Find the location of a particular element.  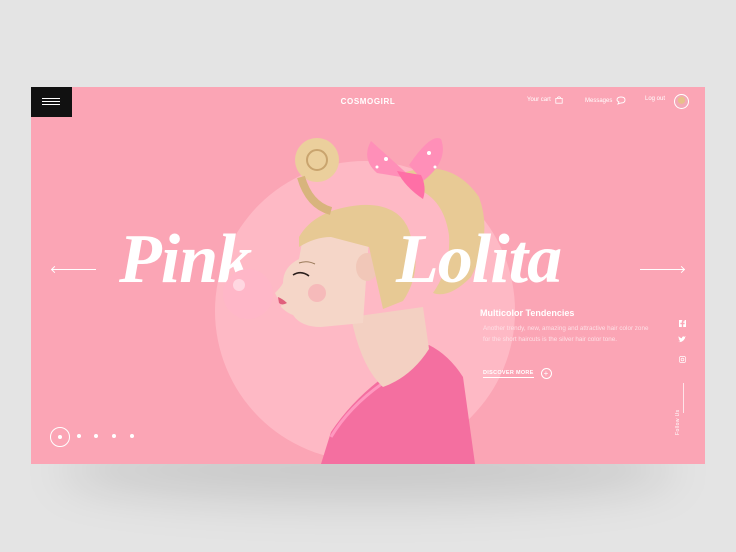

follow-us-label: Follow Us is located at coordinates (678, 422).